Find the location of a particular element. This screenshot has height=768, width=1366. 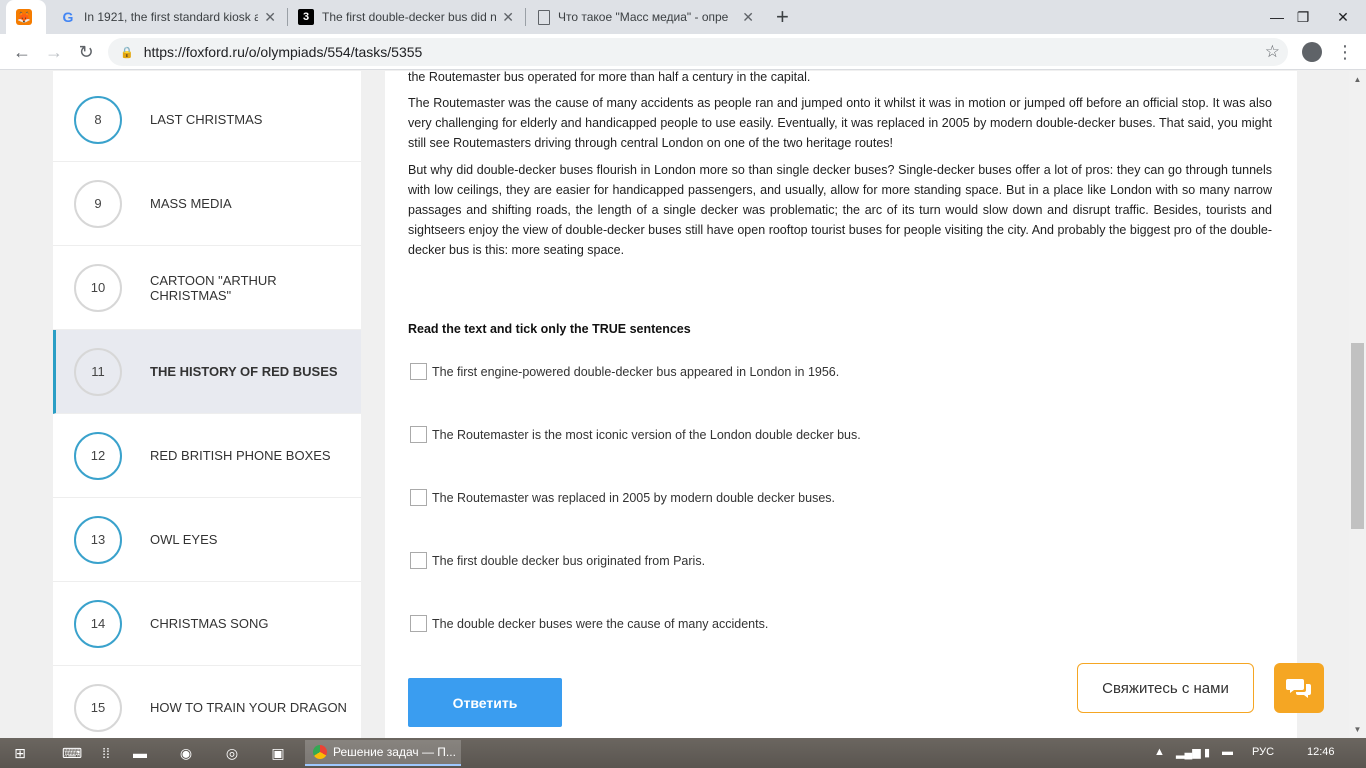

menu-icon: ⋮ is located at coordinates (1345, 52).